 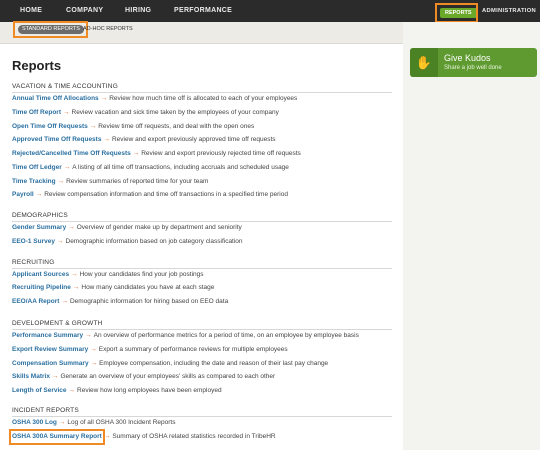 What do you see at coordinates (50, 29) in the screenshot?
I see `standard-reports-highlight` at bounding box center [50, 29].